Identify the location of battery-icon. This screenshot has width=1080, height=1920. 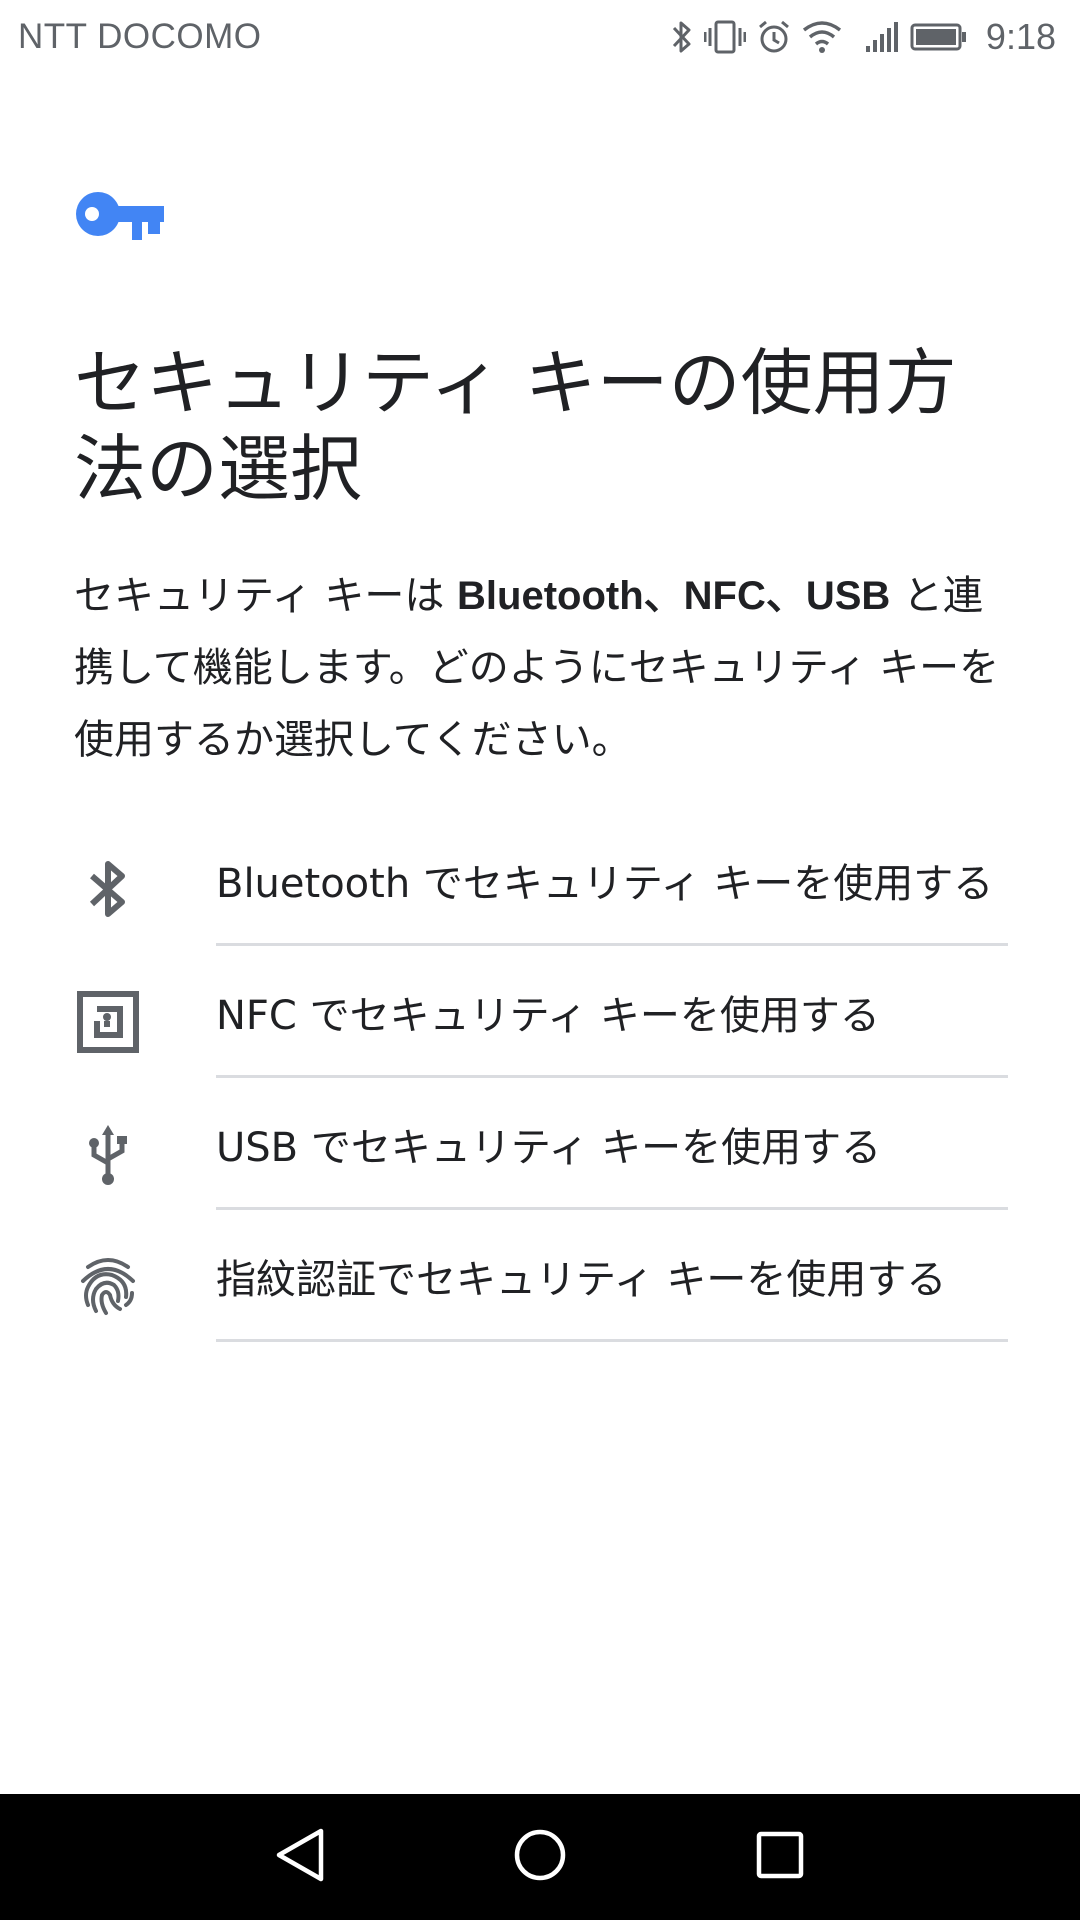
(939, 37).